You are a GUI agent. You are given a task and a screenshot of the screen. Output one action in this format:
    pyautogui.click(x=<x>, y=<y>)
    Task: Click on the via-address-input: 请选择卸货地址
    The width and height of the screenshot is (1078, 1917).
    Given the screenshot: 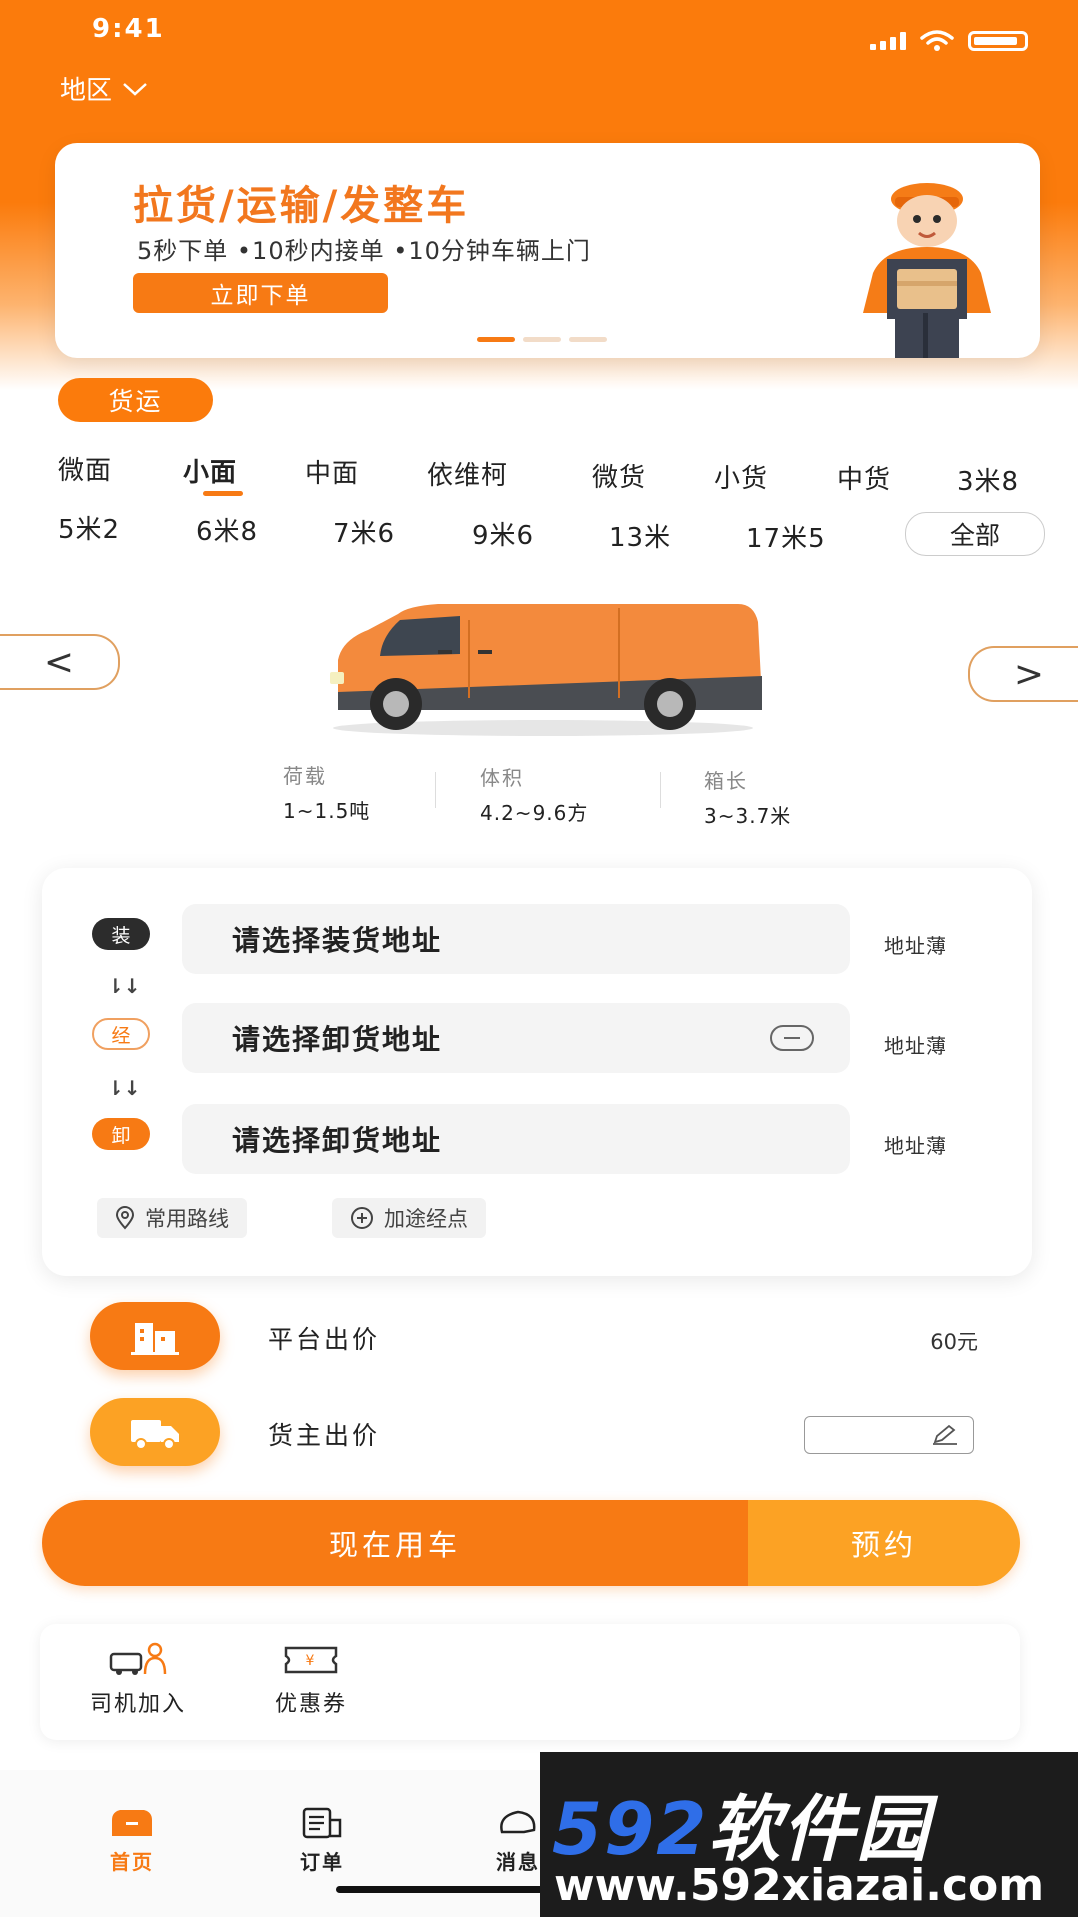 What is the action you would take?
    pyautogui.click(x=516, y=1038)
    